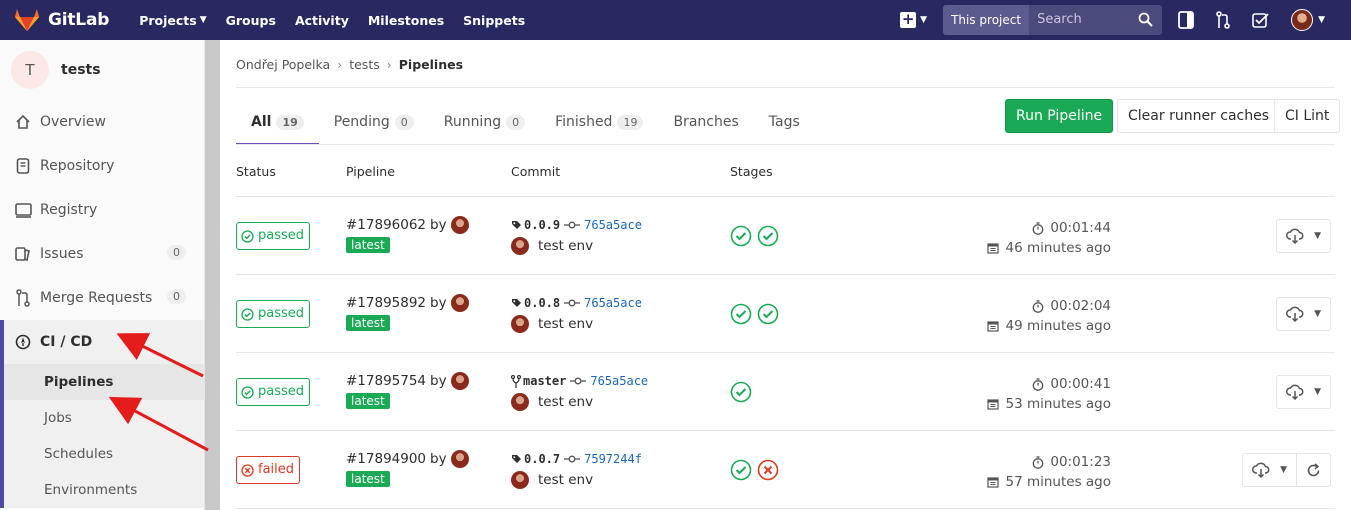  Describe the element at coordinates (247, 236) in the screenshot. I see `status-passed-icon` at that location.